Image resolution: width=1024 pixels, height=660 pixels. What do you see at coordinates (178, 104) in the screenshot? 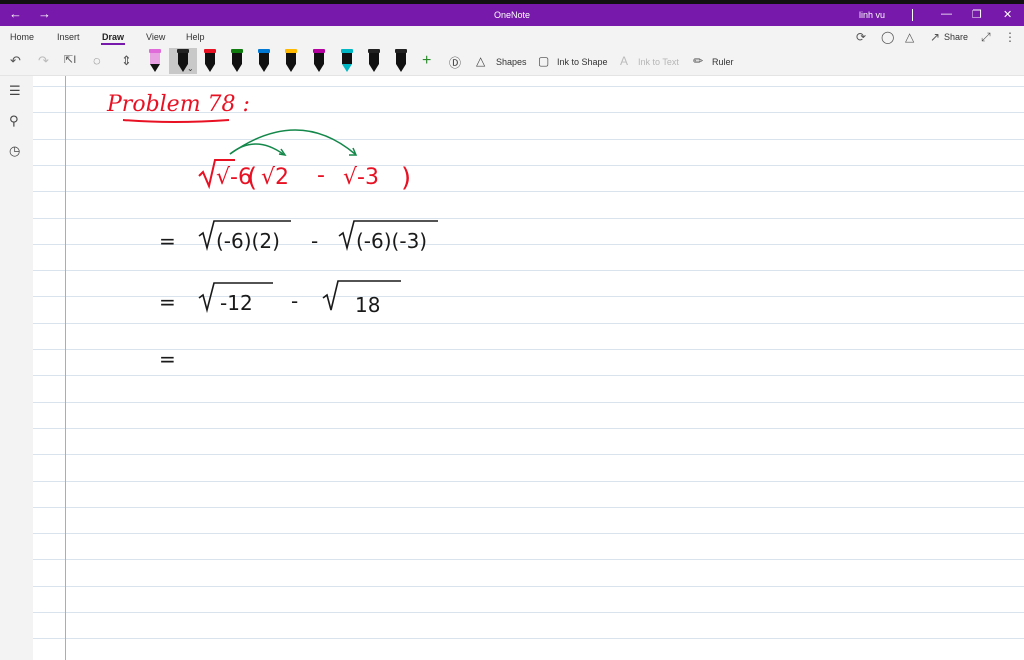
I see `problem-heading: Problem 78 :` at bounding box center [178, 104].